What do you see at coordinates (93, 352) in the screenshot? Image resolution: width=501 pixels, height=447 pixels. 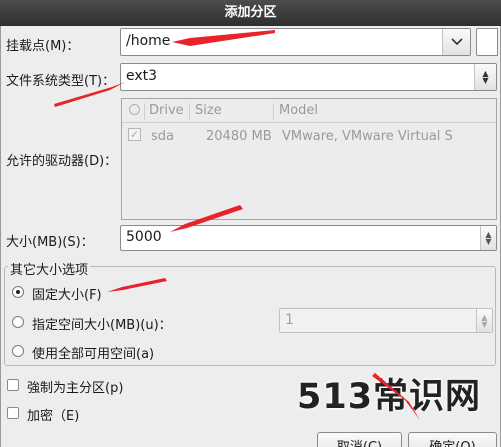 I see `fill-all-label: 使用全部可用空间(a)` at bounding box center [93, 352].